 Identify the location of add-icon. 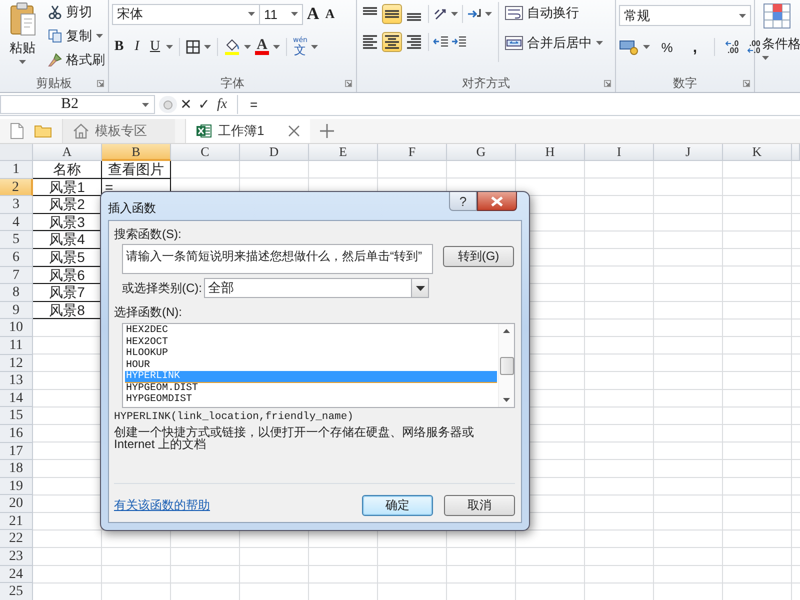
(327, 131).